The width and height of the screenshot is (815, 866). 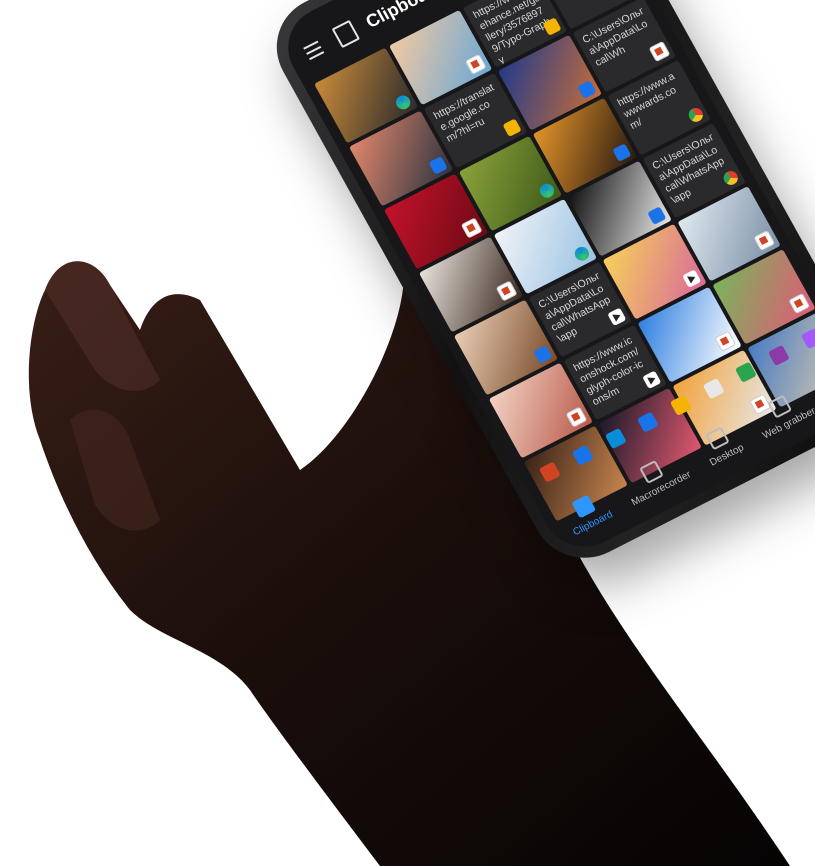 What do you see at coordinates (778, 355) in the screenshot?
I see `video-icon` at bounding box center [778, 355].